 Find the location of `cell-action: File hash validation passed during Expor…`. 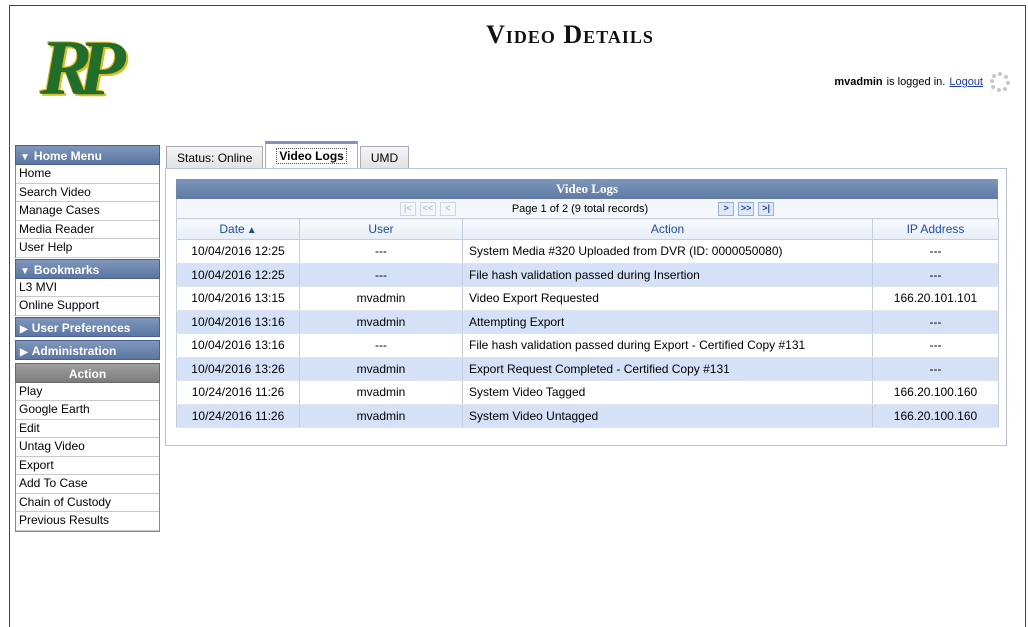

cell-action: File hash validation passed during Expor… is located at coordinates (667, 345).